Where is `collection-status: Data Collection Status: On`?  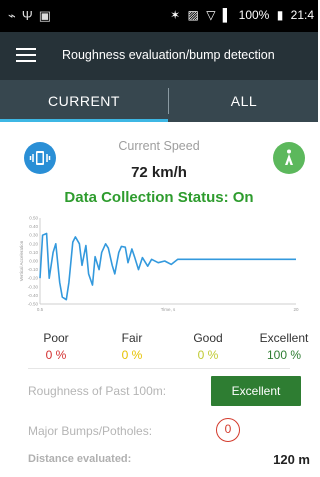 collection-status: Data Collection Status: On is located at coordinates (159, 197).